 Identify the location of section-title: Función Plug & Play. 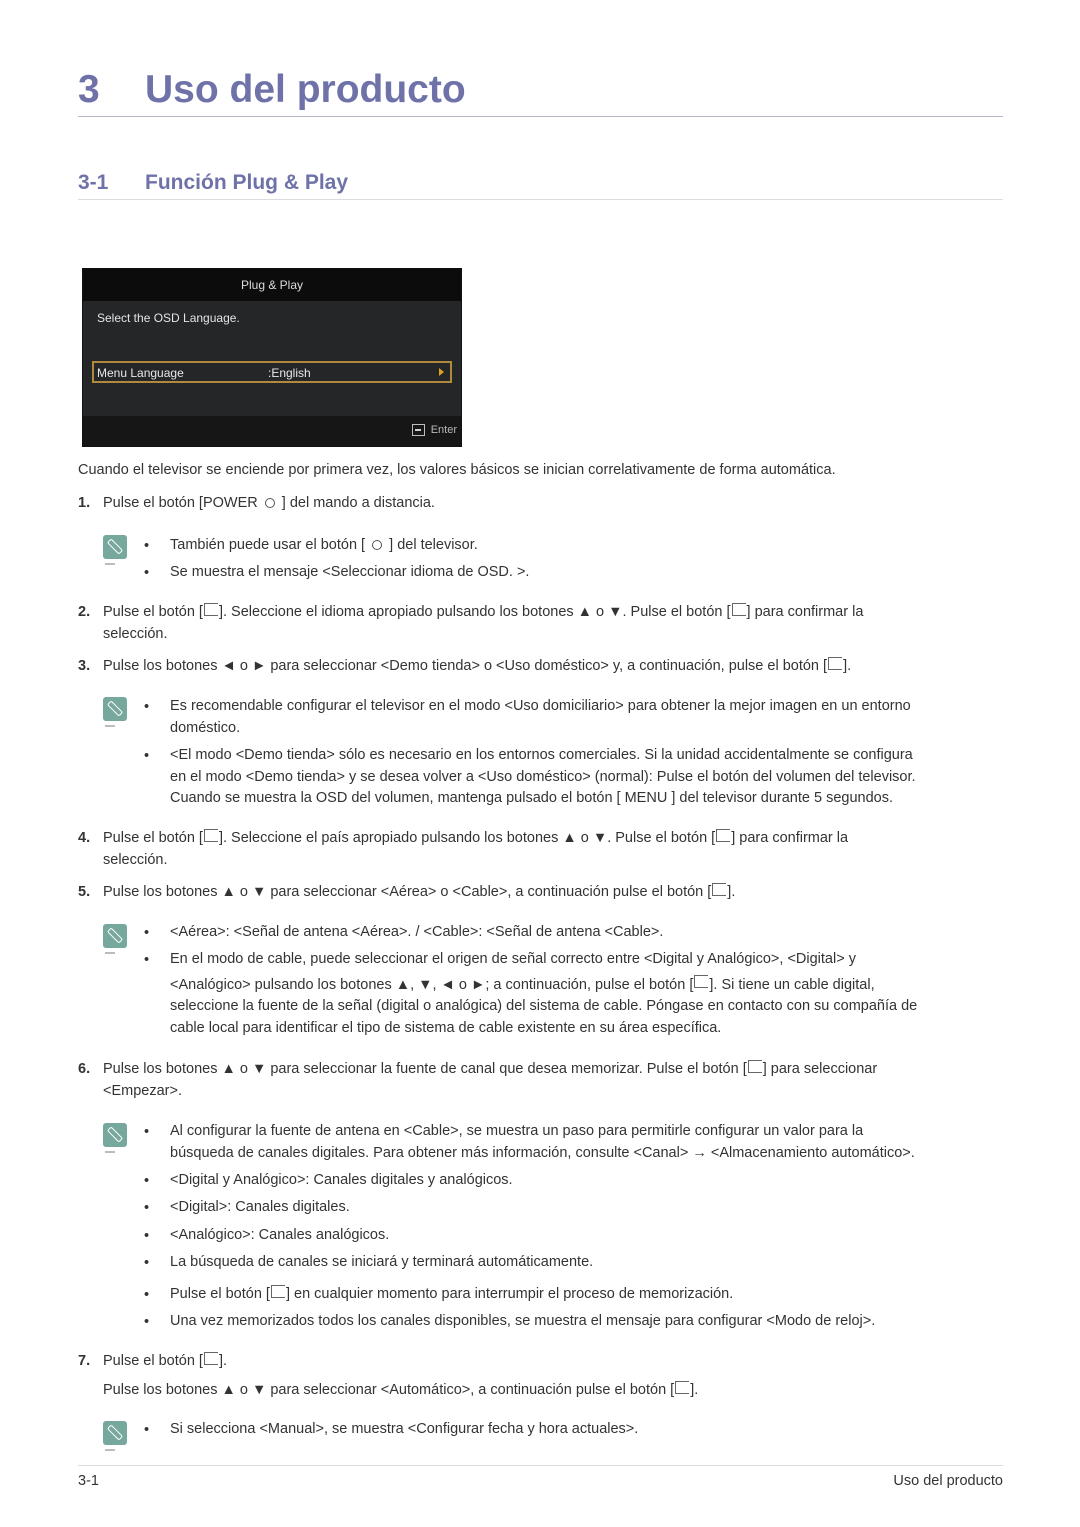
(247, 182).